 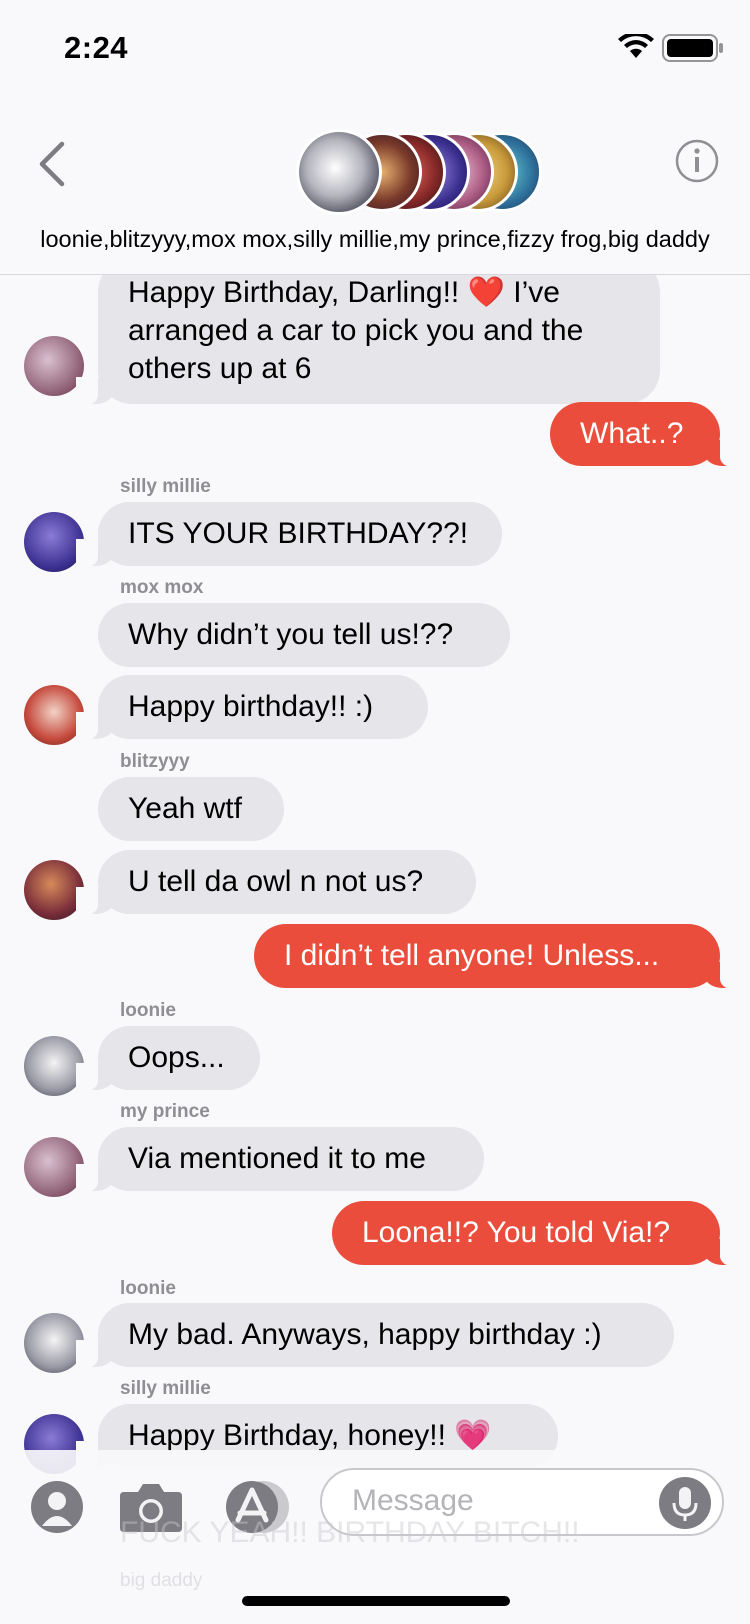 I want to click on message-bubble: Yeah wtf, so click(x=191, y=809).